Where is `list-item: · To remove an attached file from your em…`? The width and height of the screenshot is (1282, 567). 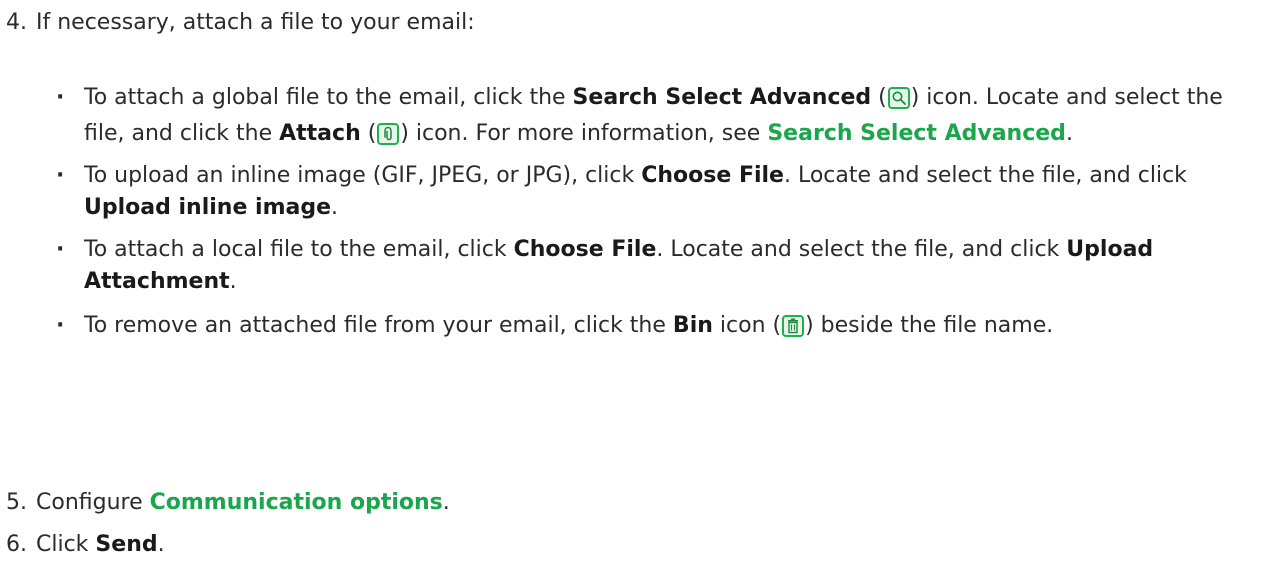 list-item: · To remove an attached file from your em… is located at coordinates (656, 326).